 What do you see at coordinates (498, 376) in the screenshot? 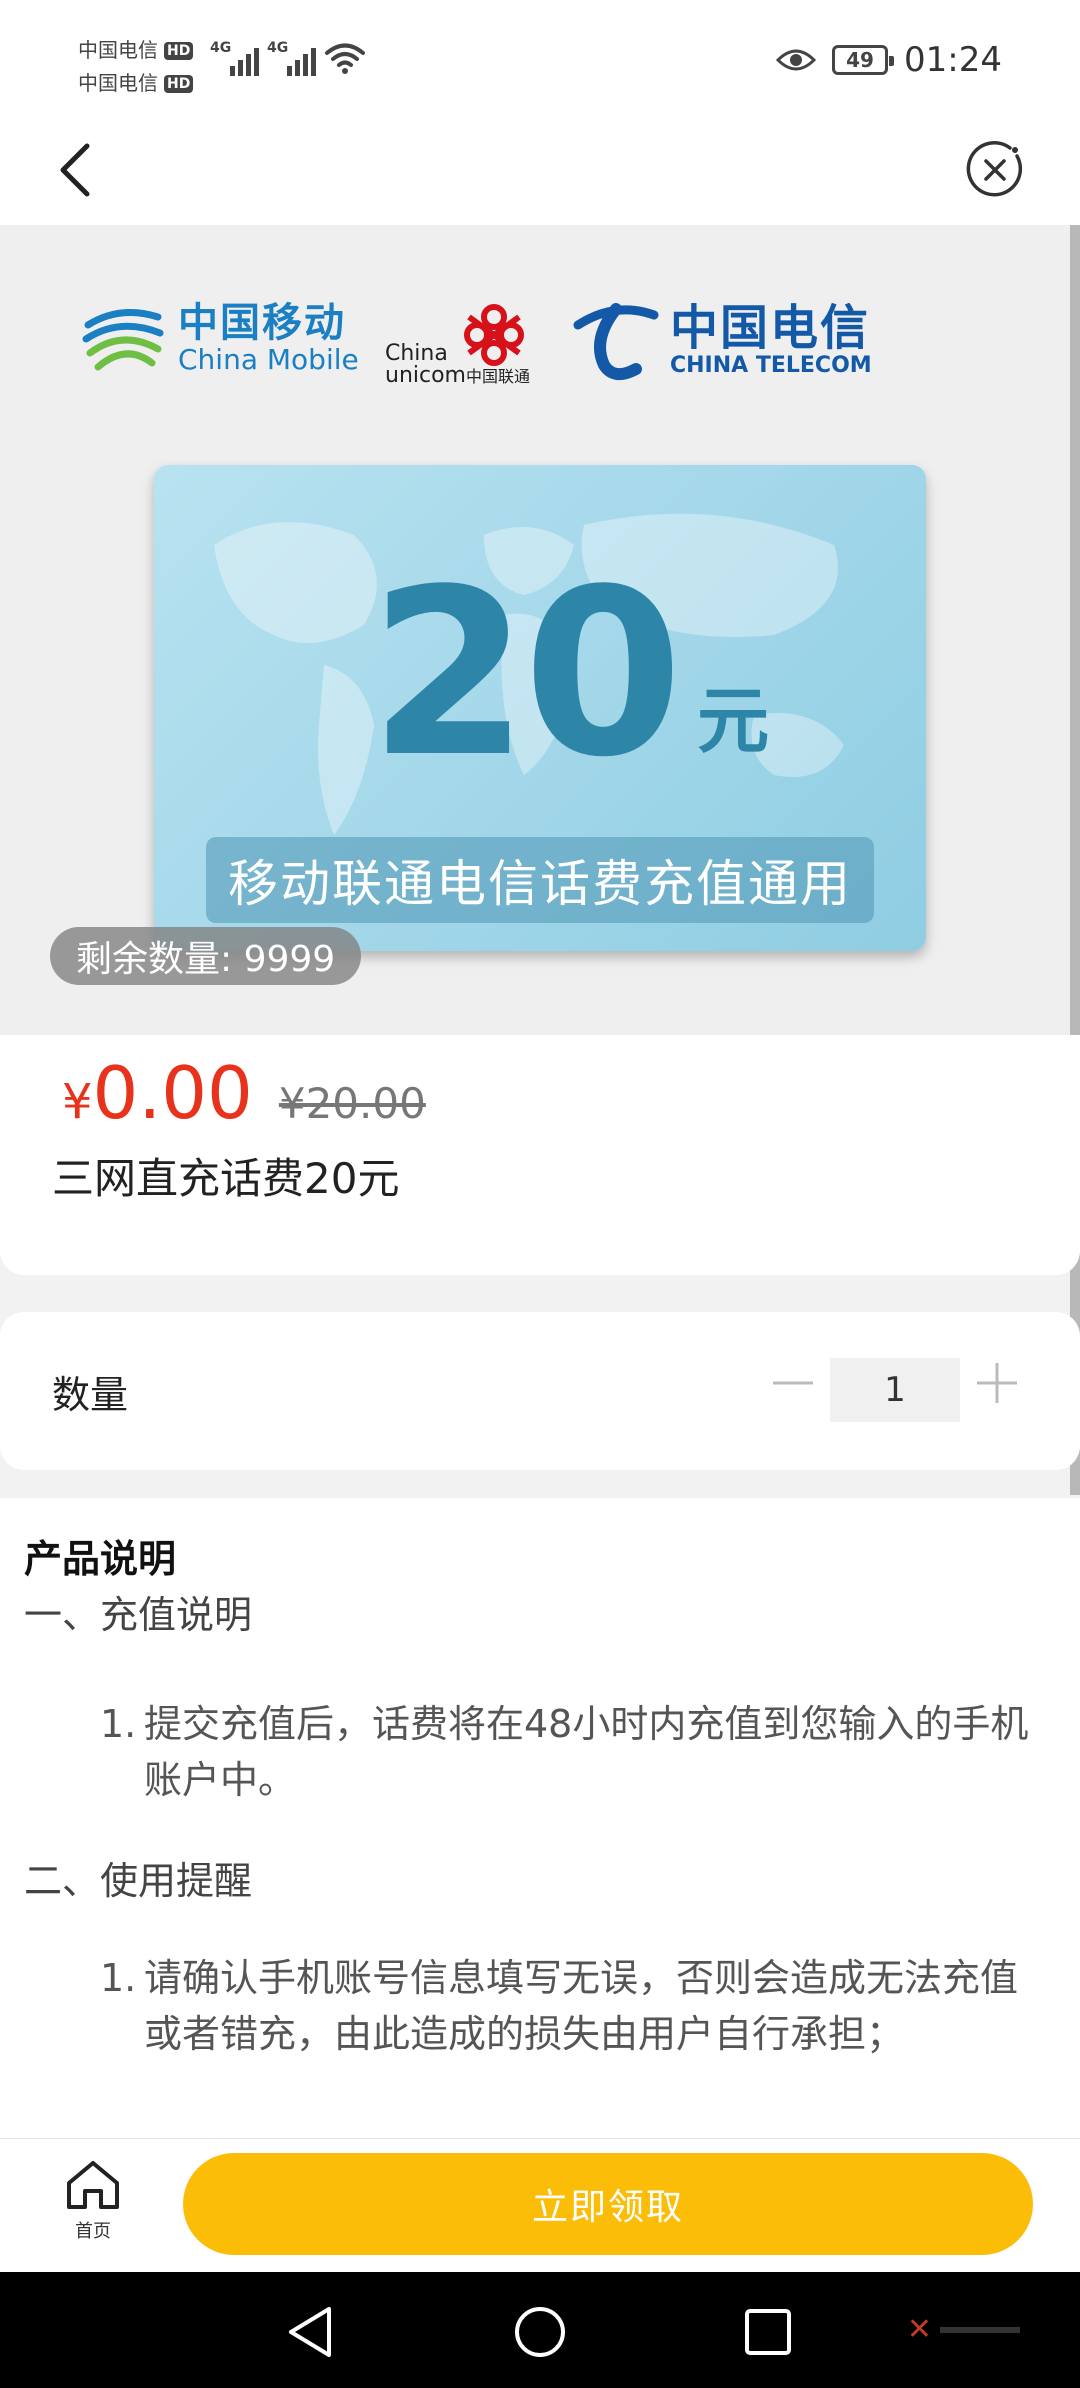
I see `china-unicom-cn: 中国联通` at bounding box center [498, 376].